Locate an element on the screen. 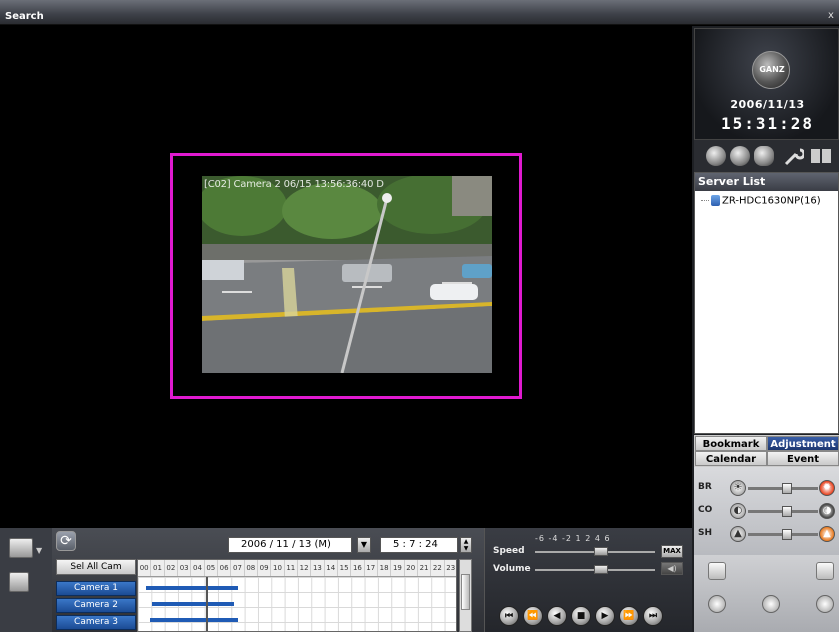  view-tools is located at coordinates (766, 593).